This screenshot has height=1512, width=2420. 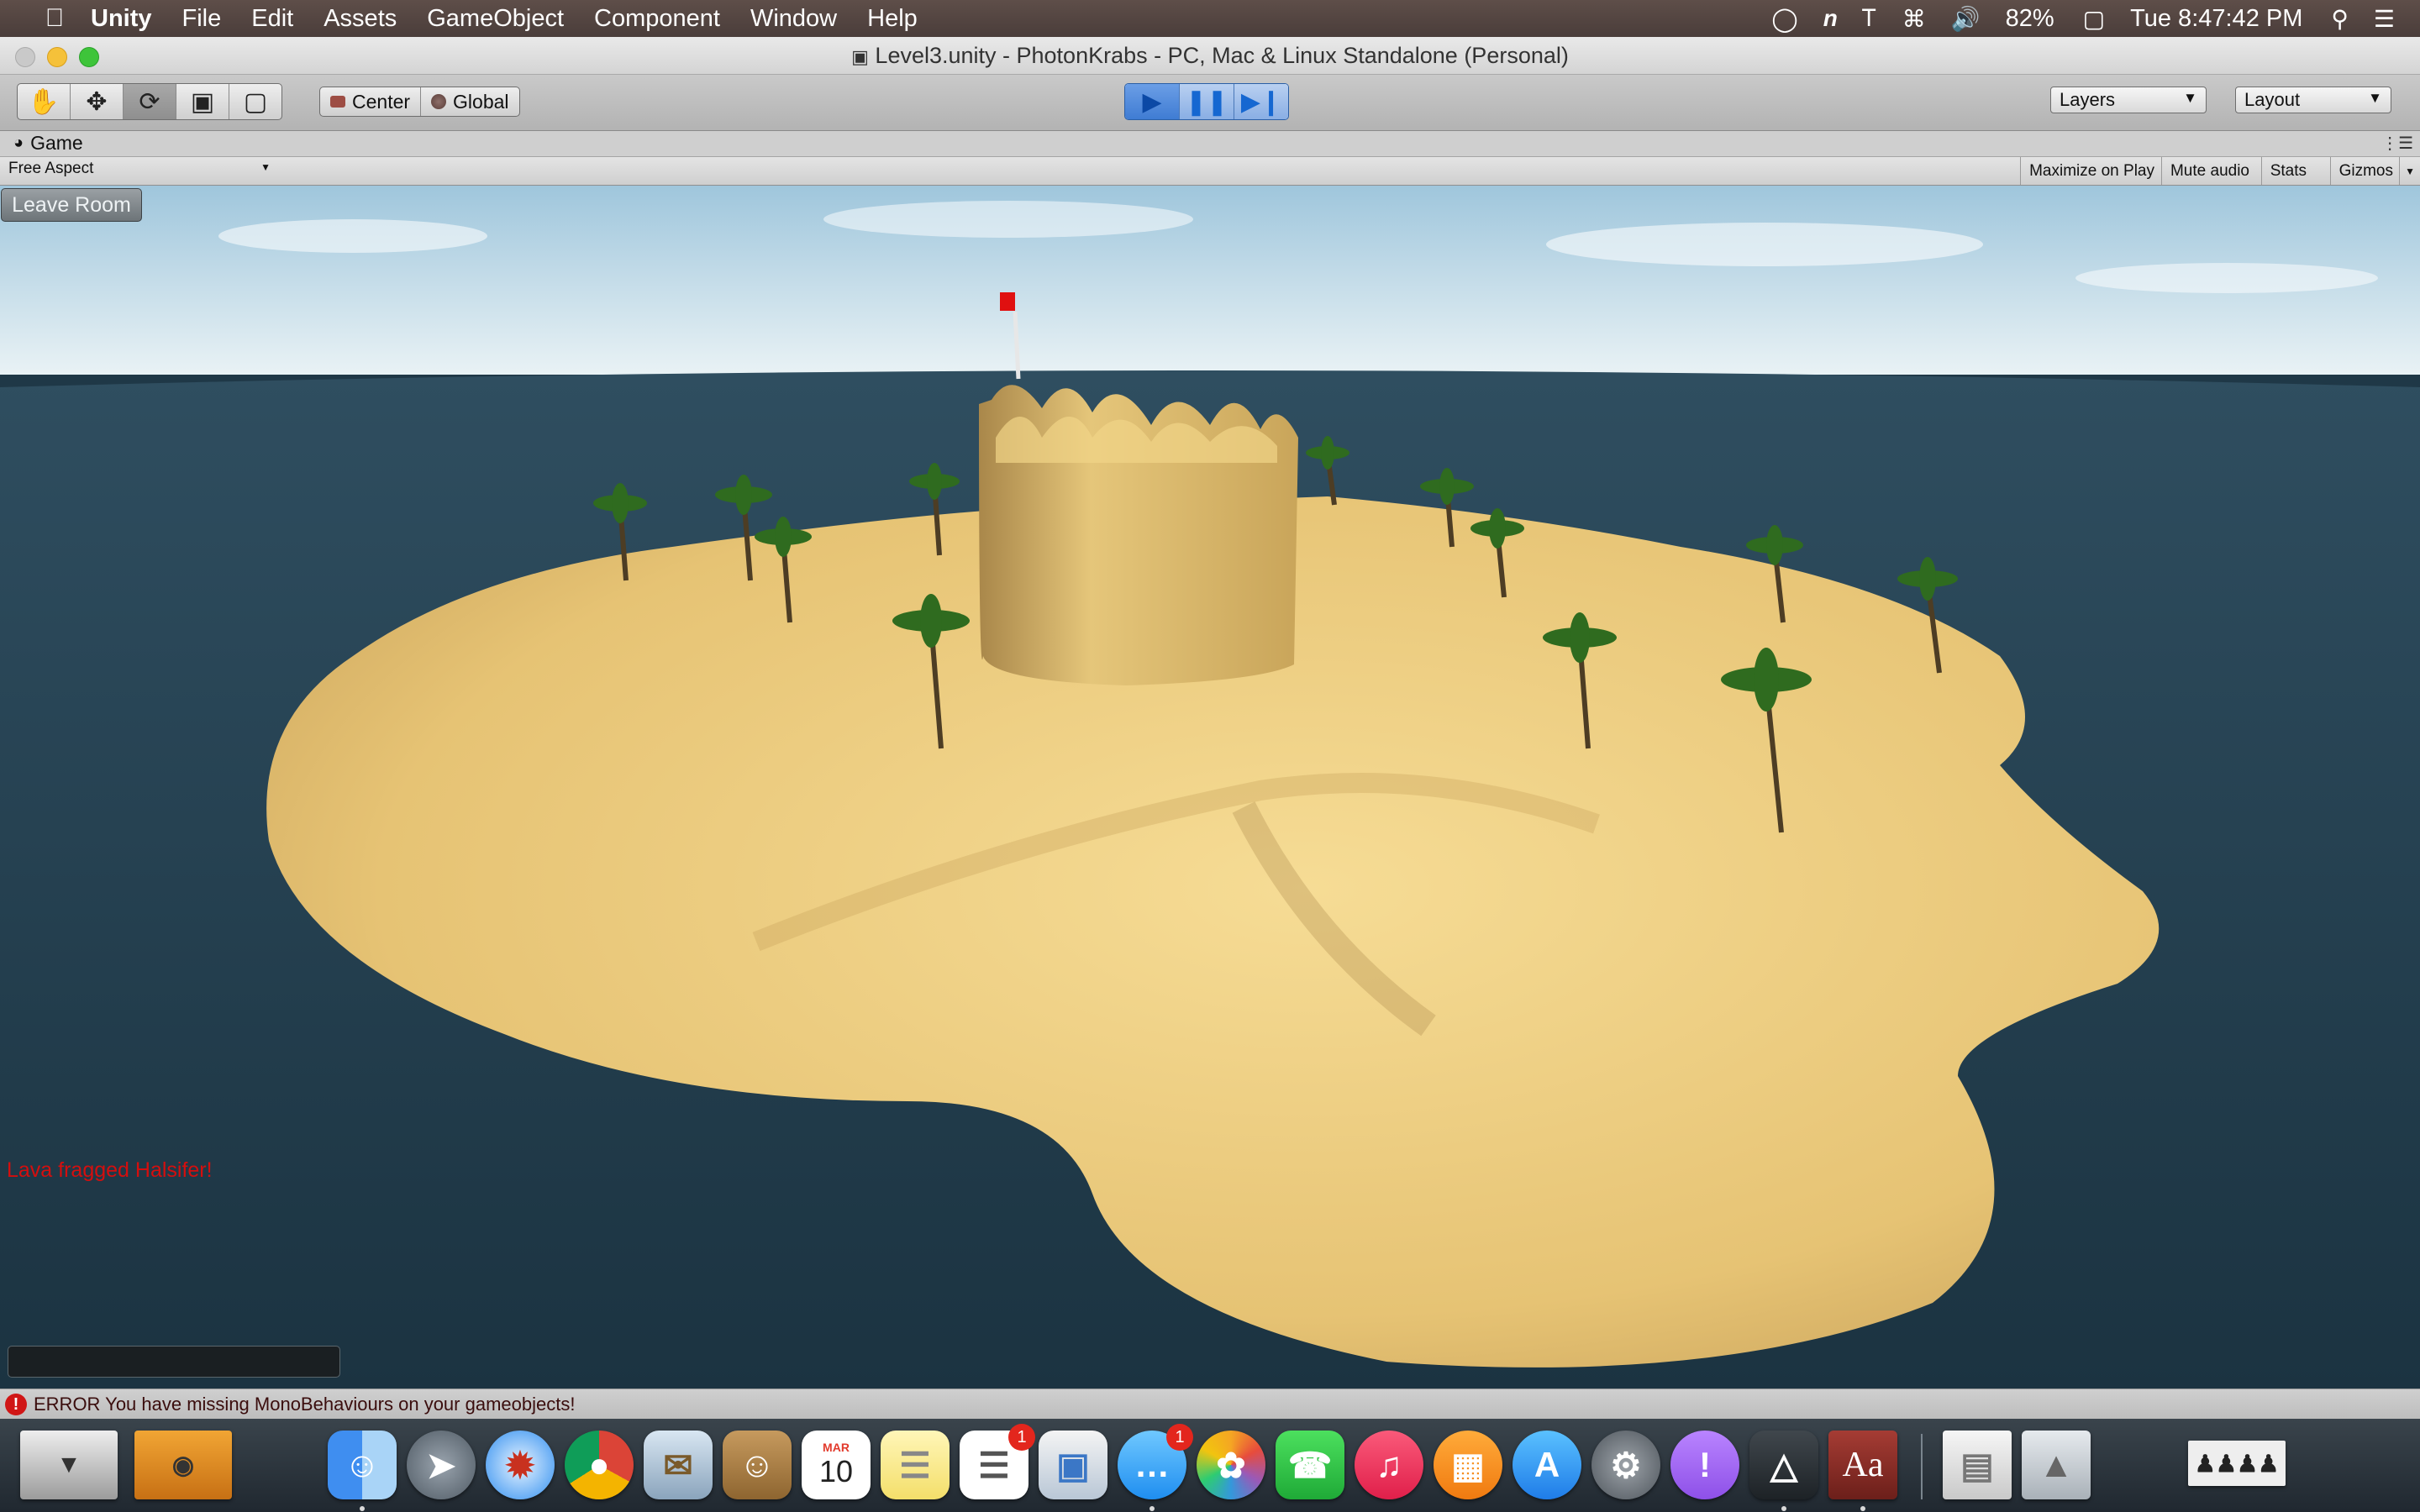 What do you see at coordinates (382, 101) in the screenshot?
I see `pivot-mode-label: Center` at bounding box center [382, 101].